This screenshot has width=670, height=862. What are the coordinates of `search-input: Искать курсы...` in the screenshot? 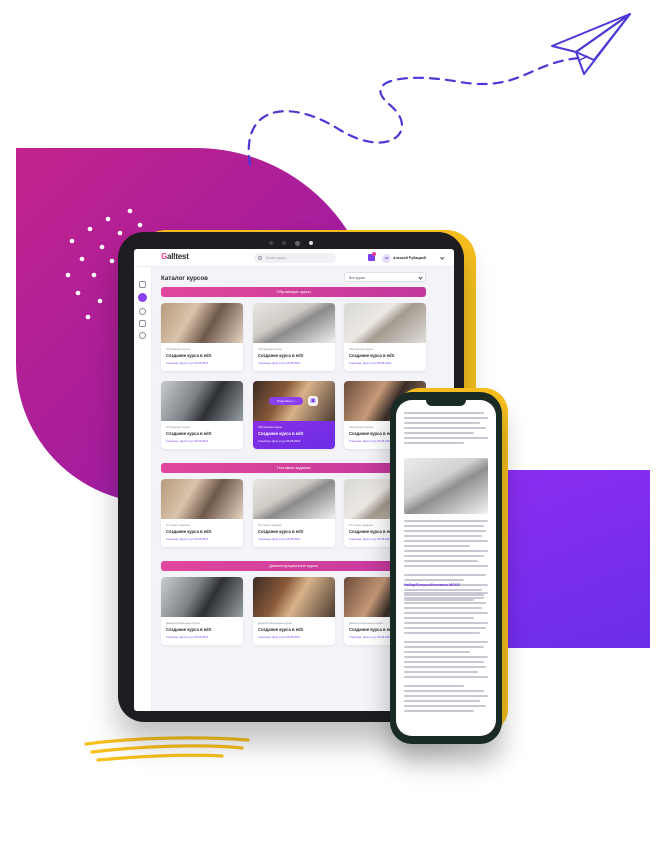 It's located at (295, 258).